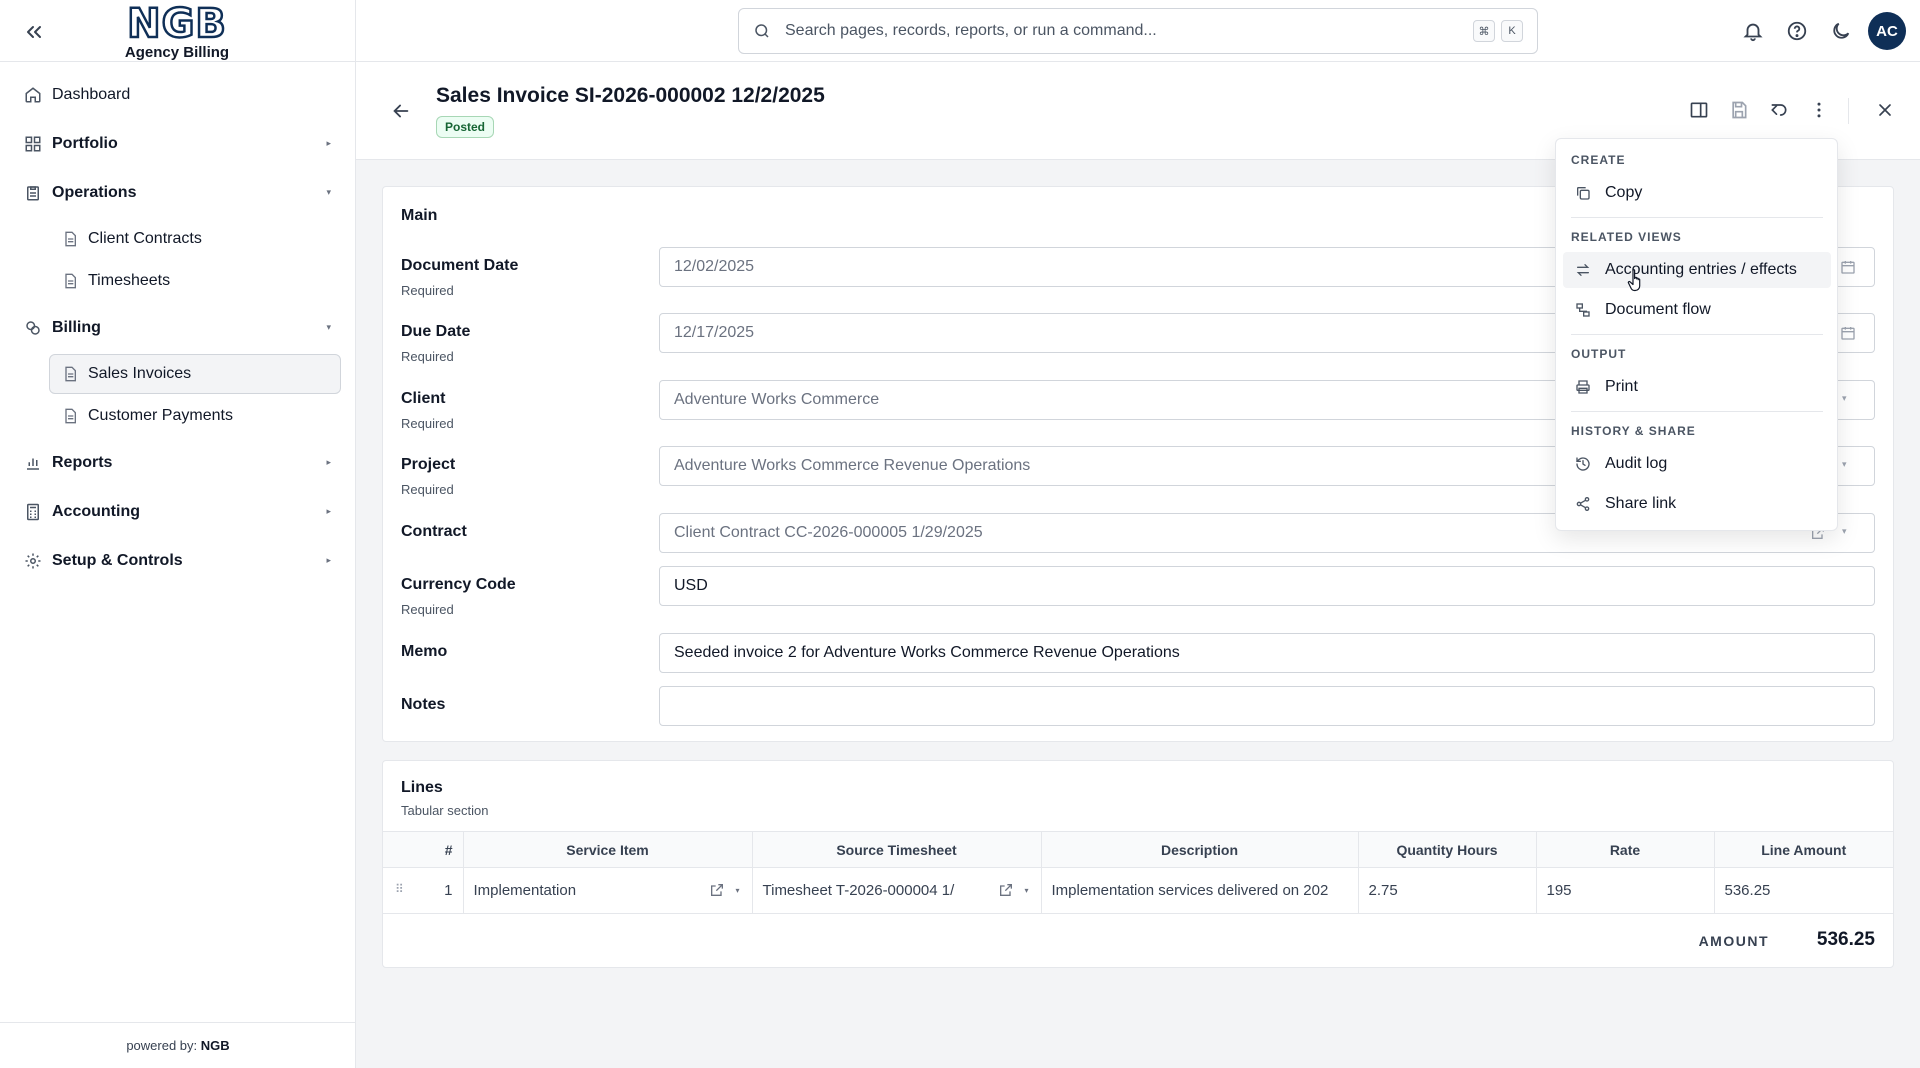 This screenshot has width=1920, height=1068. What do you see at coordinates (129, 280) in the screenshot?
I see `sidebar-item-label: Timesheets` at bounding box center [129, 280].